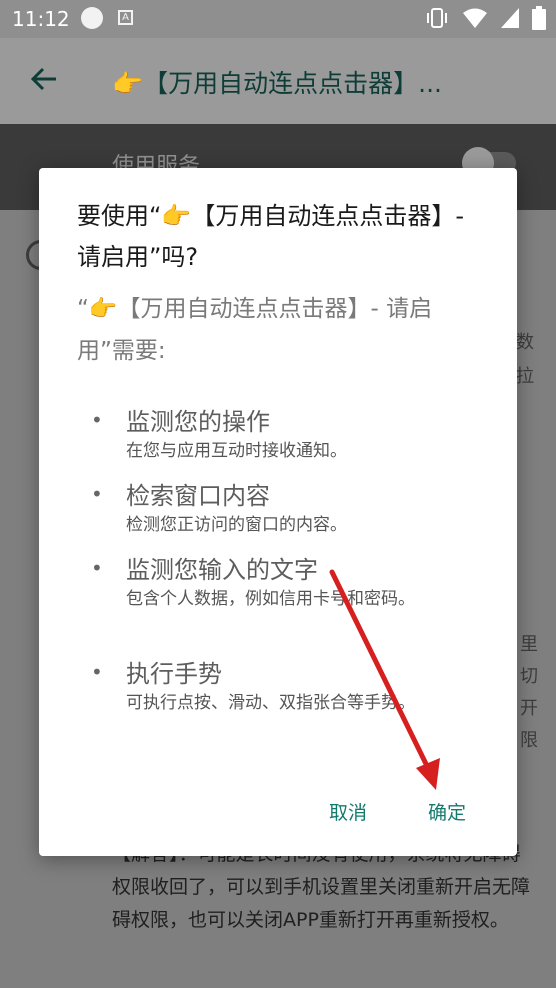 The image size is (556, 988). What do you see at coordinates (270, 236) in the screenshot?
I see `dialog-title: 要使用“👉【万用自动连点点击器】- 请启用”吗?` at bounding box center [270, 236].